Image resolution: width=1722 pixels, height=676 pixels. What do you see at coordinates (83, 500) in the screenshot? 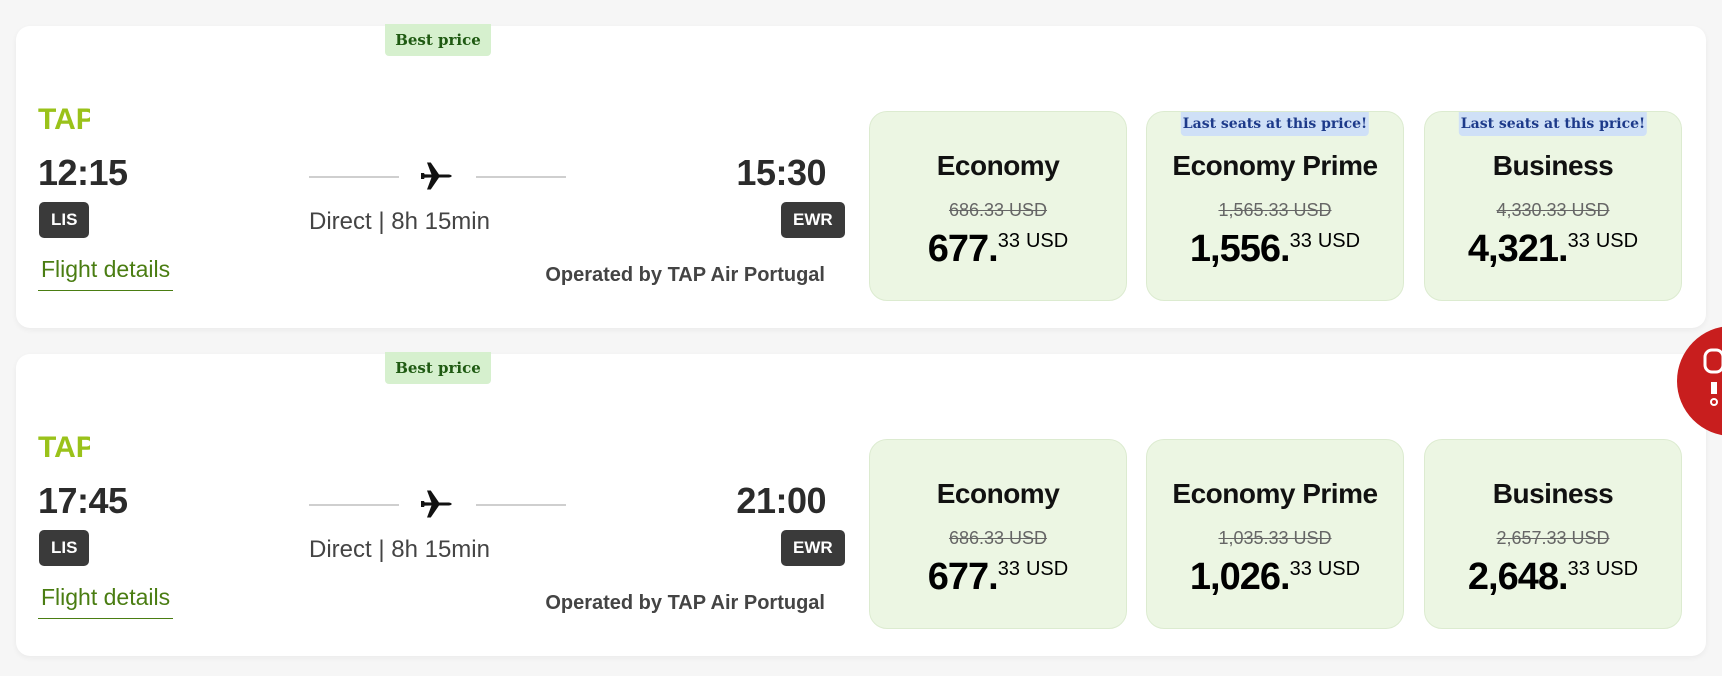
I see `departure-time: 17:45` at bounding box center [83, 500].